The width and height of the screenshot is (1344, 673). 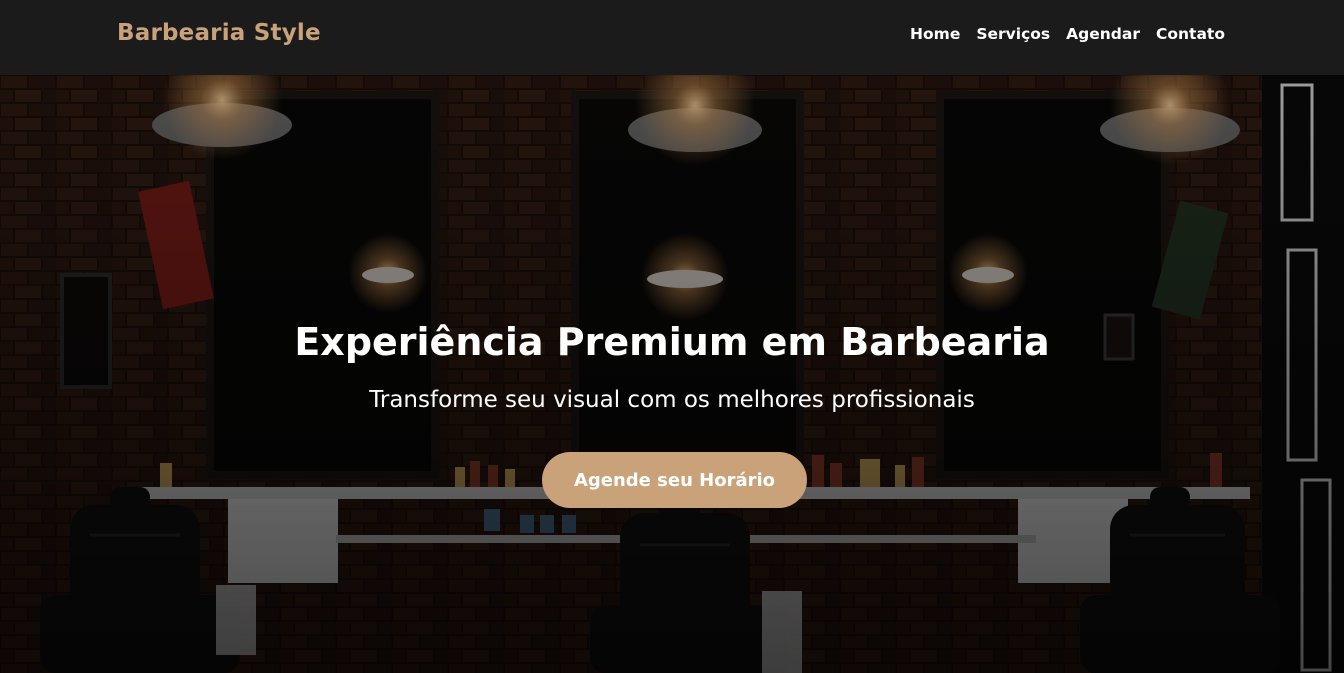 What do you see at coordinates (672, 342) in the screenshot?
I see `hero-title: Experiência Premium em Barbearia` at bounding box center [672, 342].